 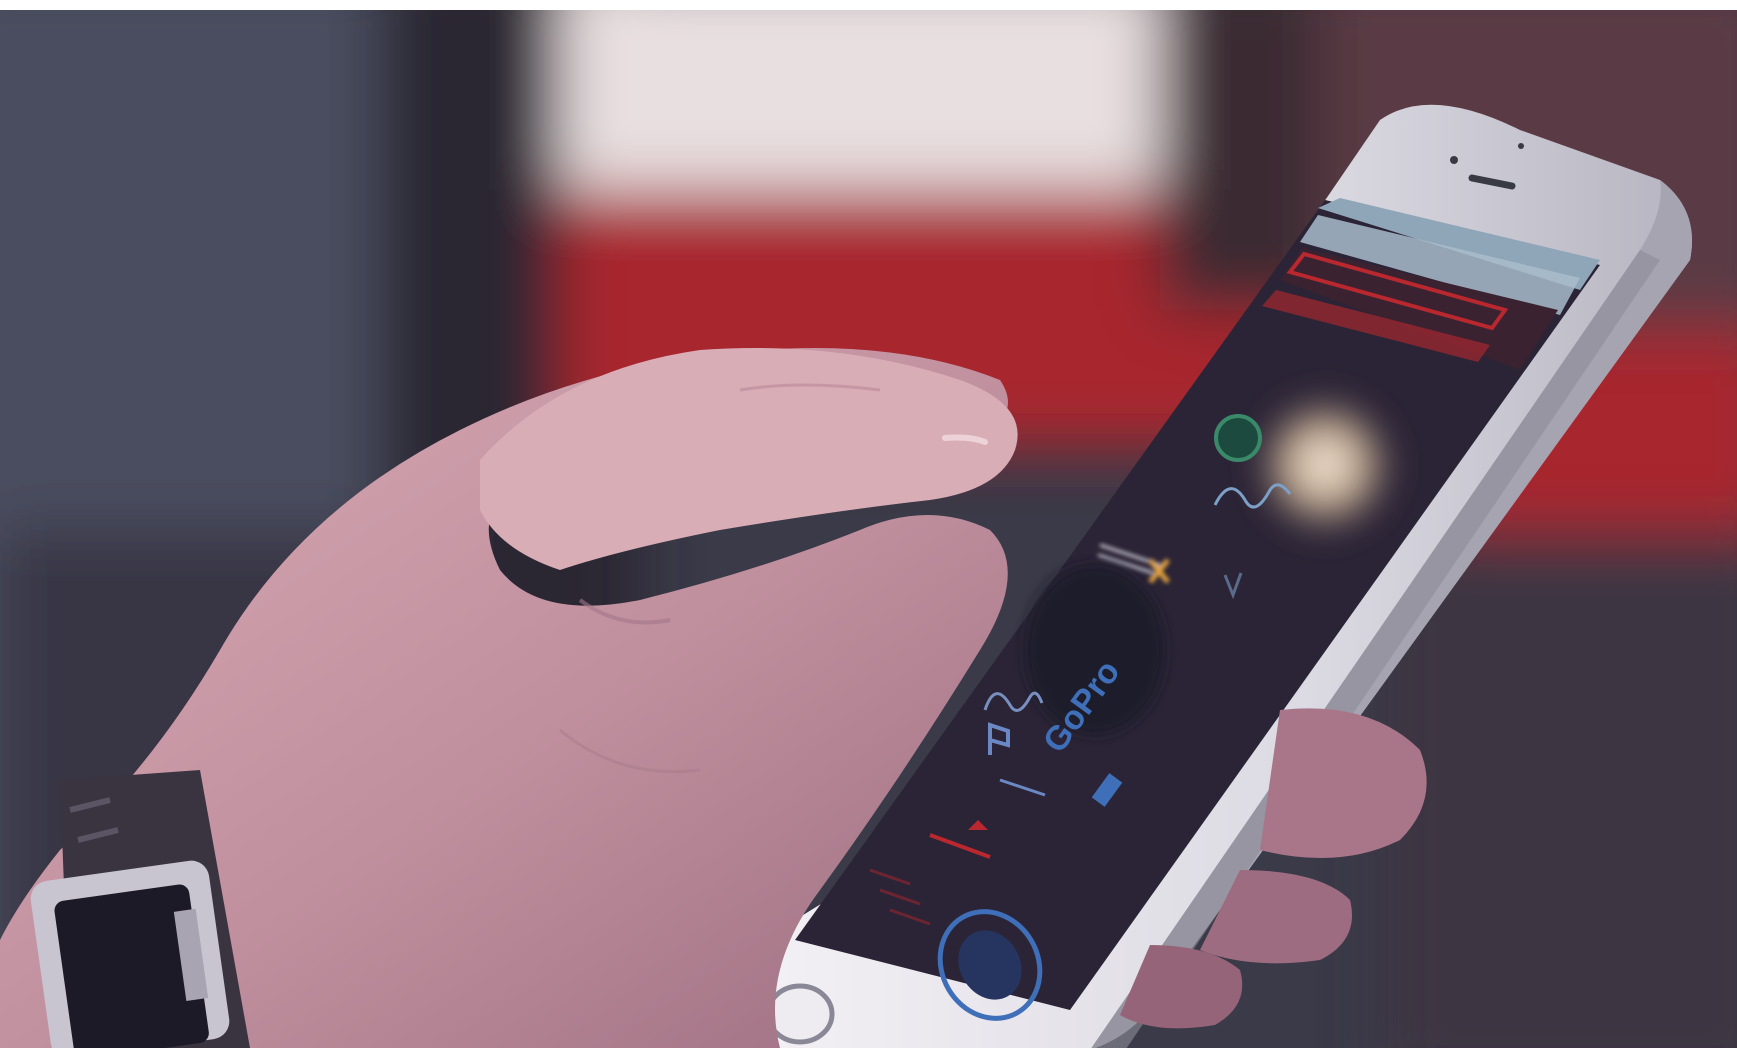 What do you see at coordinates (1238, 438) in the screenshot?
I see `green-badge-logo` at bounding box center [1238, 438].